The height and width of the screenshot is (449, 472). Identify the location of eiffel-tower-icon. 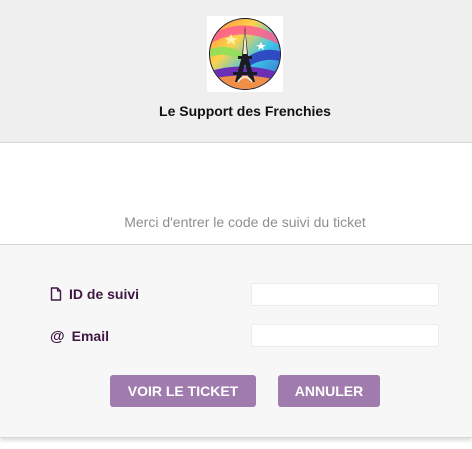
(245, 54).